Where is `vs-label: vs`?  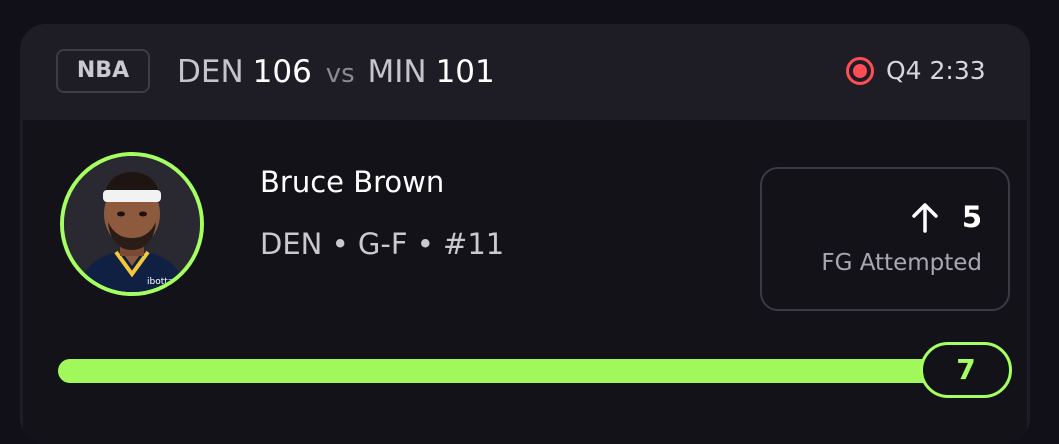
vs-label: vs is located at coordinates (340, 74).